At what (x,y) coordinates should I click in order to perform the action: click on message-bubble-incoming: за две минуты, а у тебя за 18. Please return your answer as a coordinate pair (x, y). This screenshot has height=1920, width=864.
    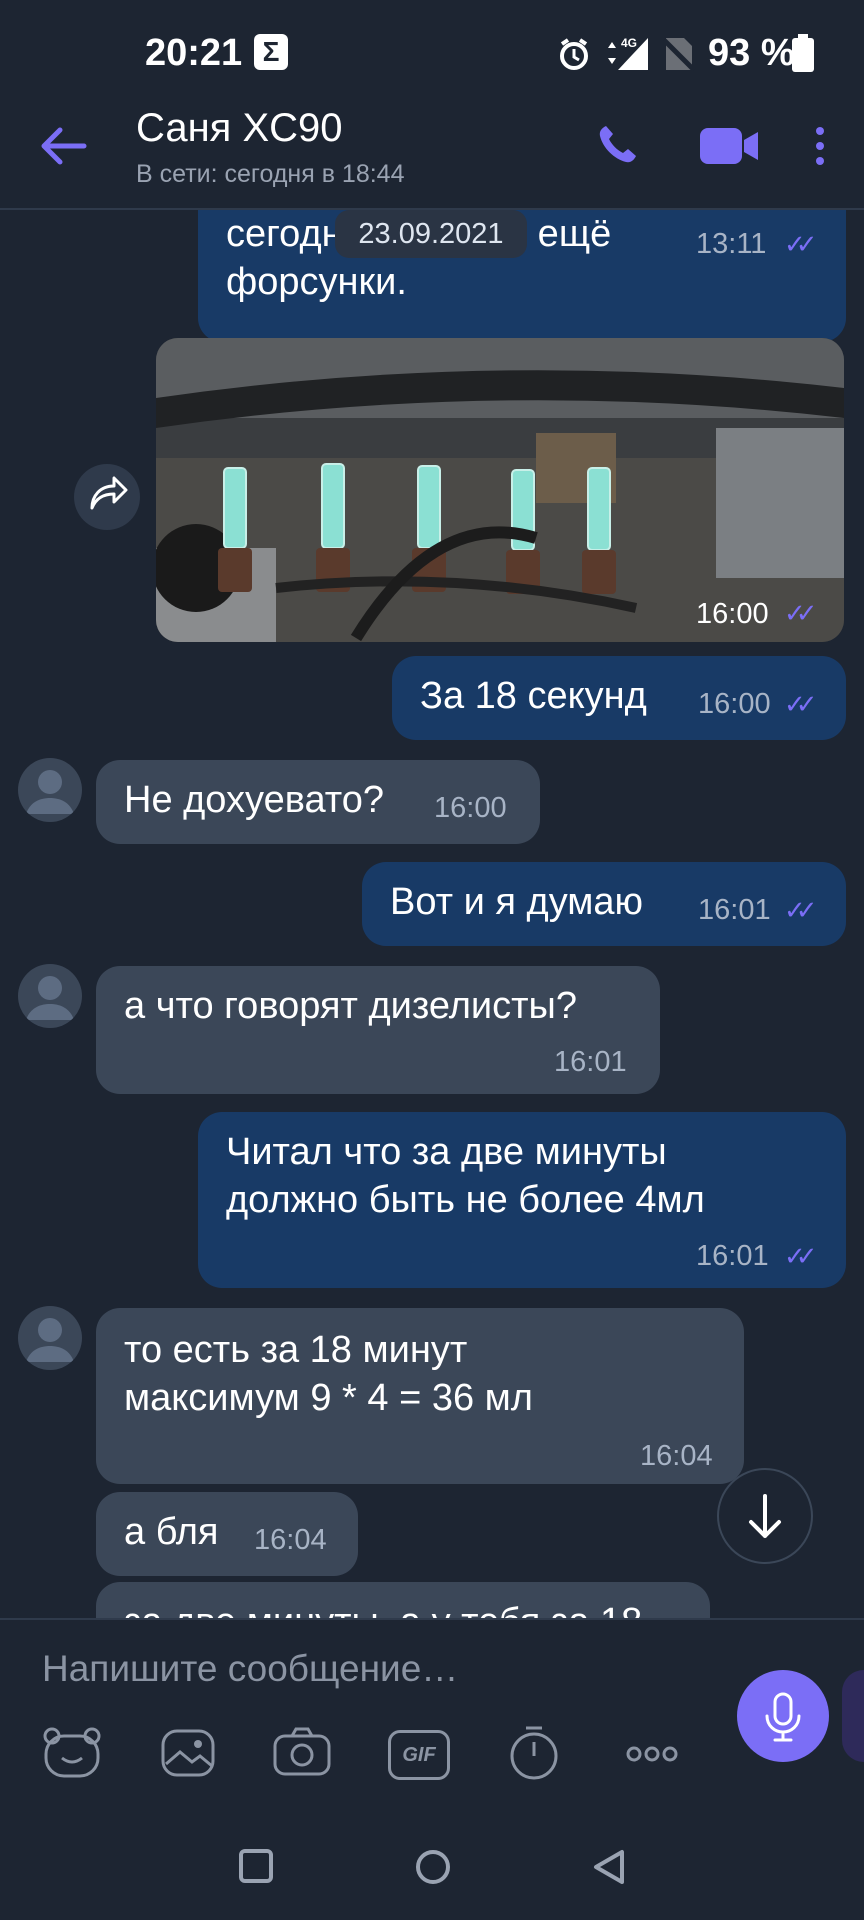
    Looking at the image, I should click on (403, 1600).